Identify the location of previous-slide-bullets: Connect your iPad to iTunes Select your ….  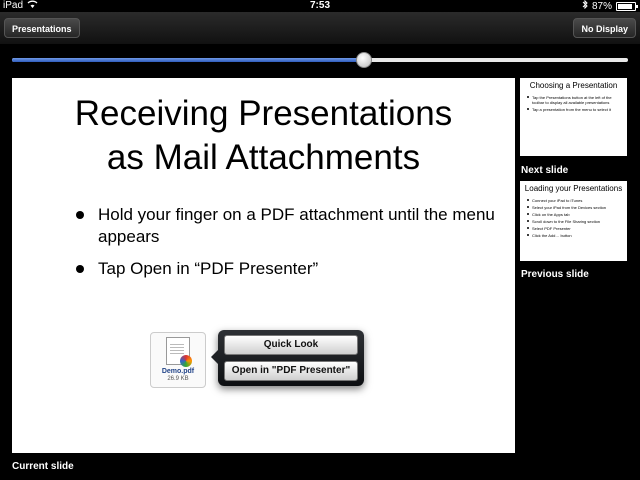
(573, 218).